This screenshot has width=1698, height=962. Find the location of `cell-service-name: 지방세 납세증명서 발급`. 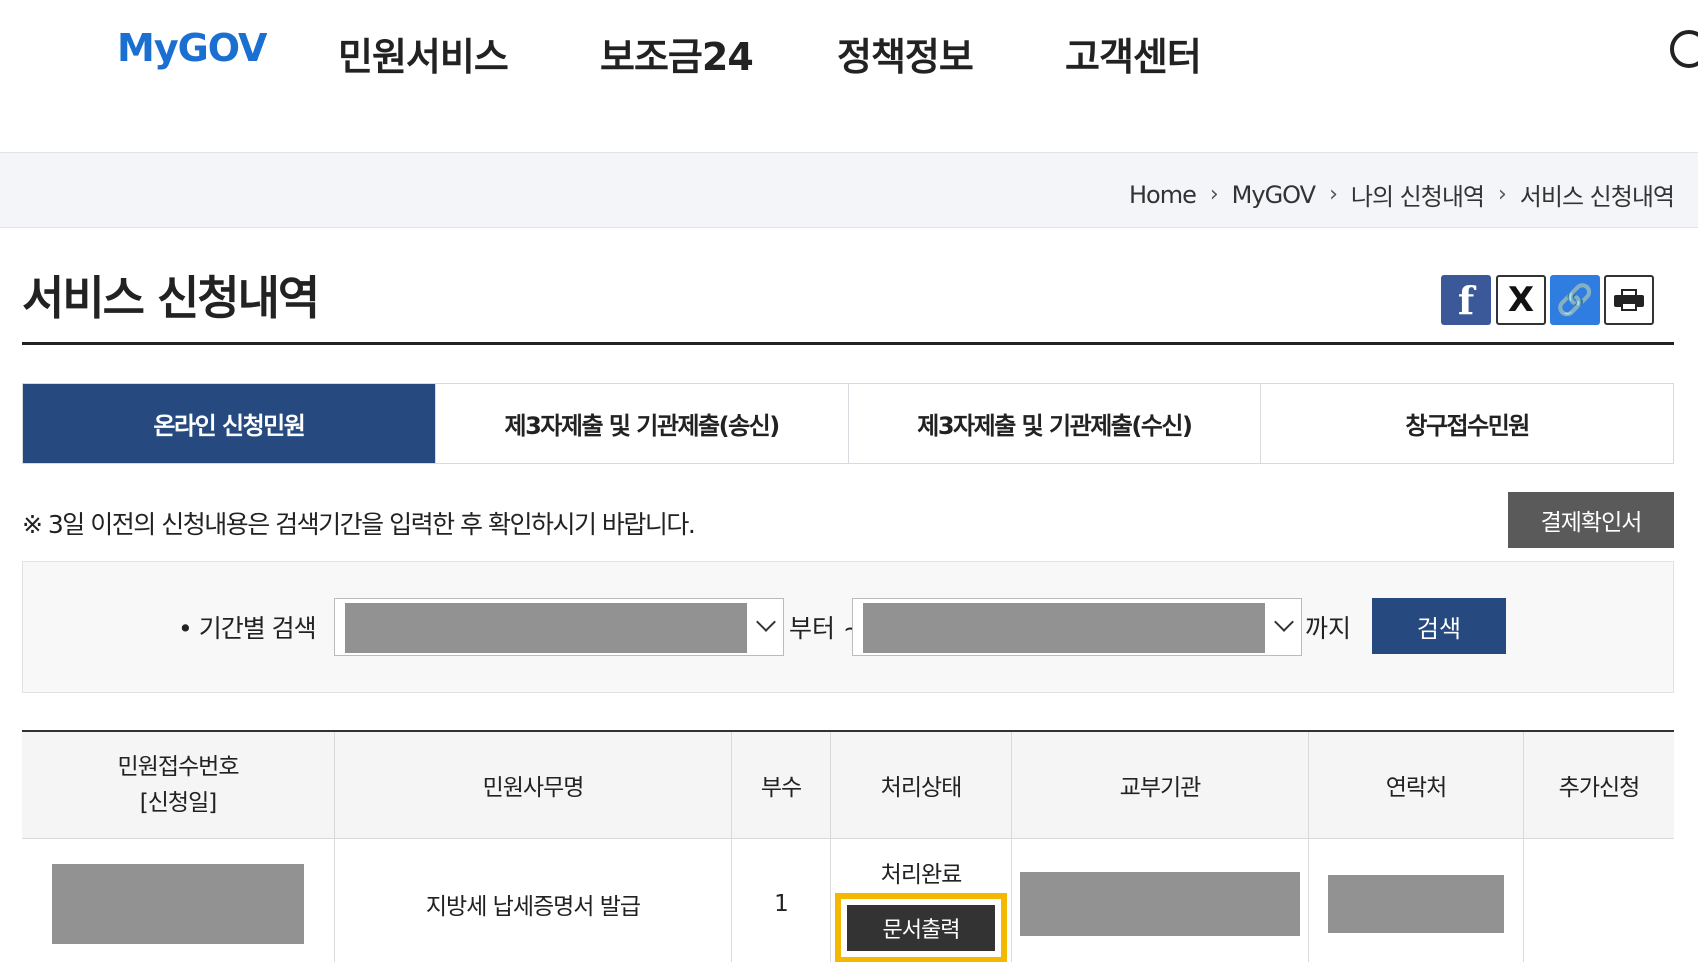

cell-service-name: 지방세 납세증명서 발급 is located at coordinates (533, 900).